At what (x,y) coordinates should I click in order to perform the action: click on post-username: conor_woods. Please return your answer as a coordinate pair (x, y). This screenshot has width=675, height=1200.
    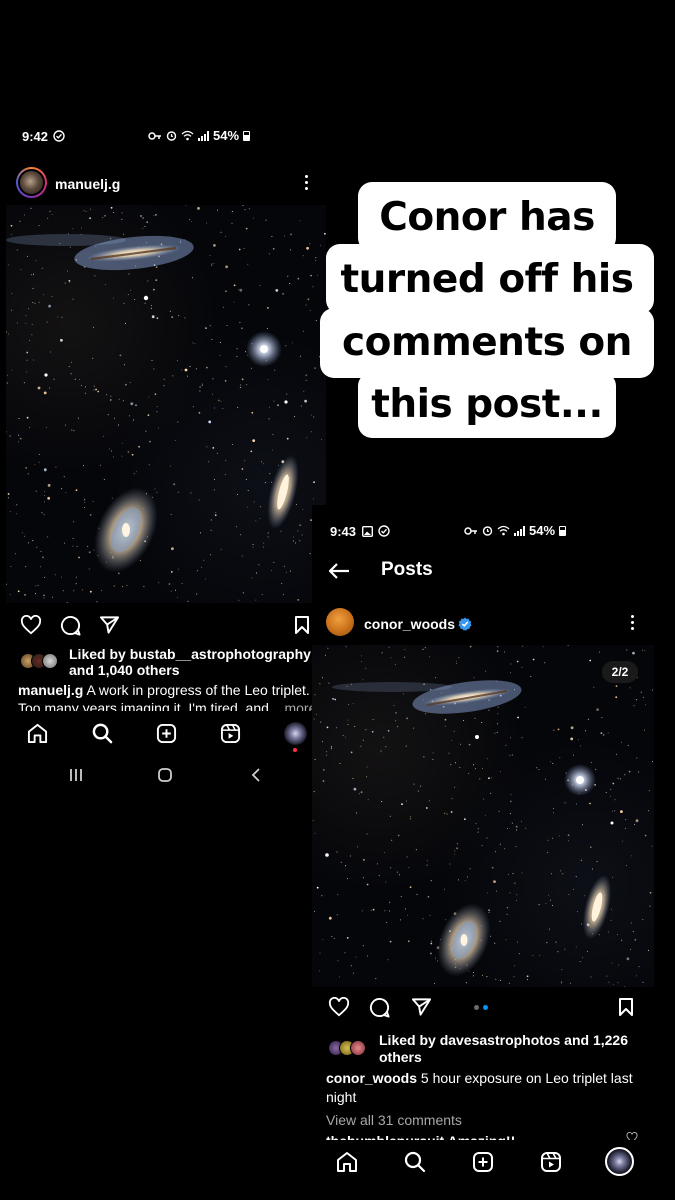
    Looking at the image, I should click on (409, 624).